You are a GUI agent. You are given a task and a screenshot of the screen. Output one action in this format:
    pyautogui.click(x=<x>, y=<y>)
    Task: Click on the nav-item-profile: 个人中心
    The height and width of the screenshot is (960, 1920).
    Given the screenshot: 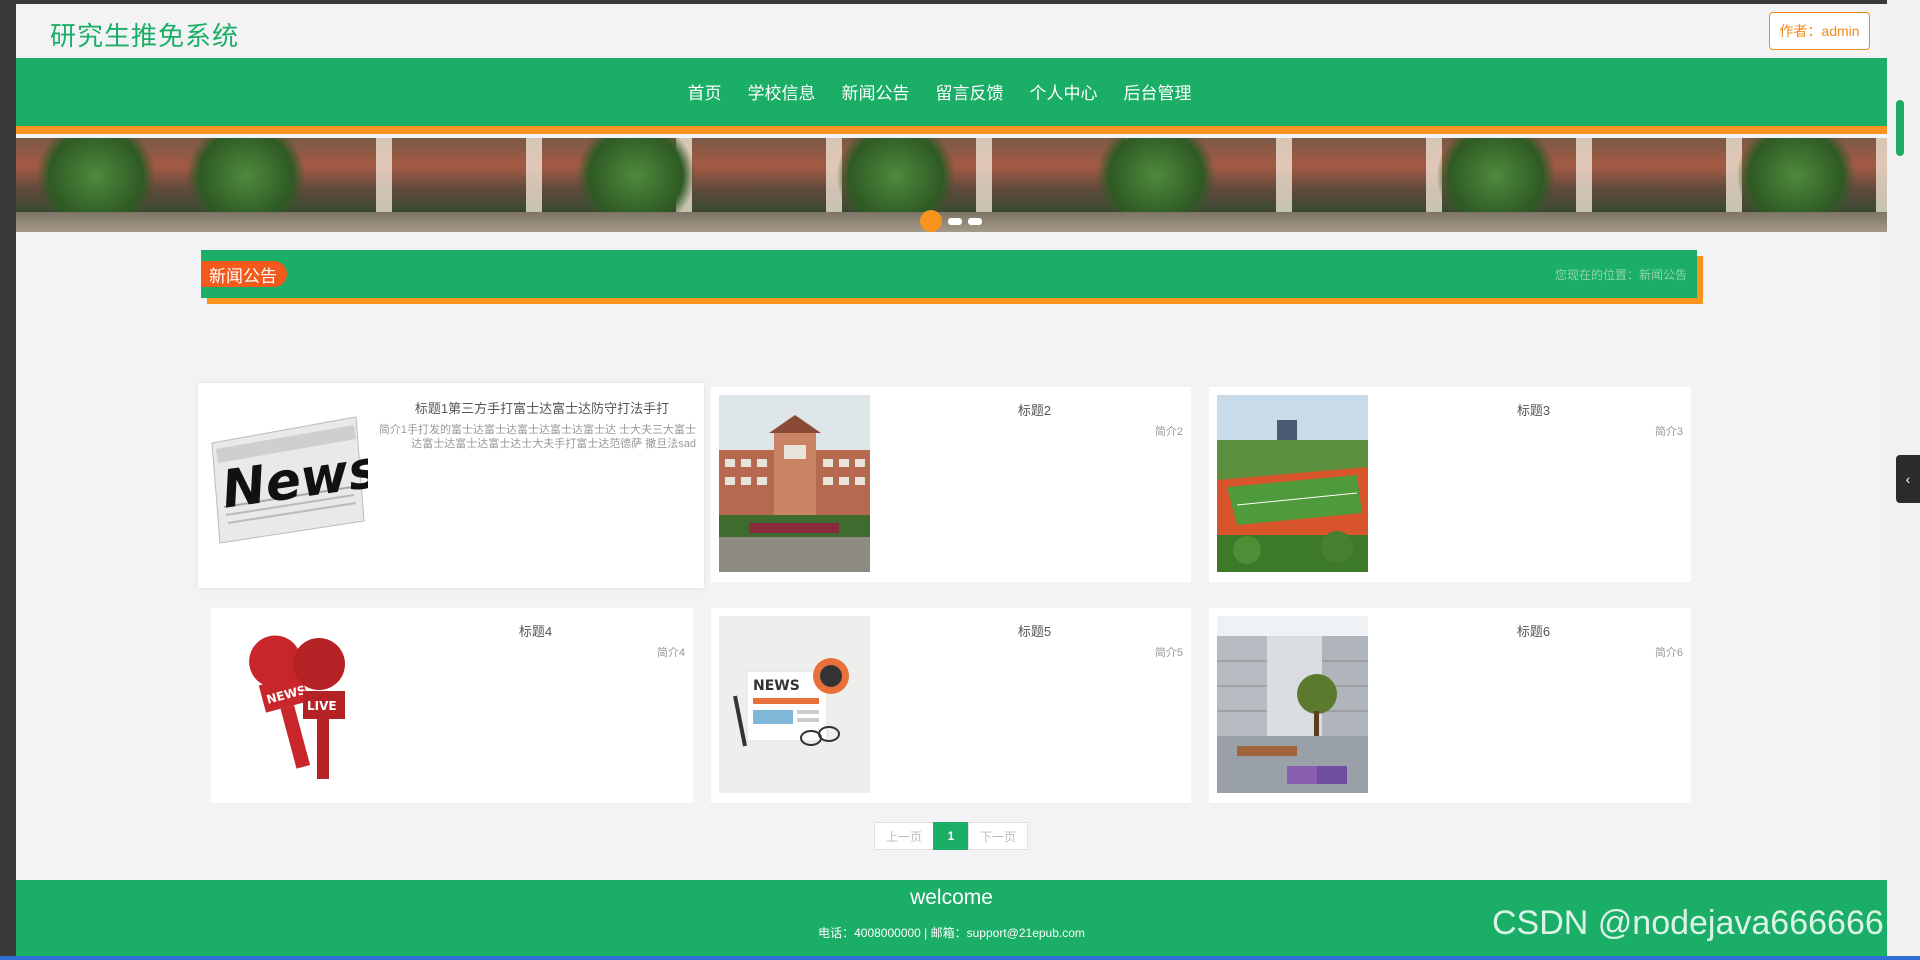 What is the action you would take?
    pyautogui.click(x=1064, y=91)
    